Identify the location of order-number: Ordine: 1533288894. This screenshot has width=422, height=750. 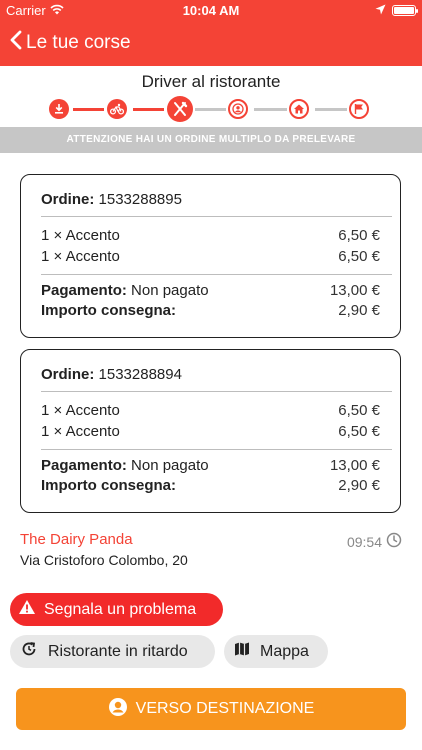
(111, 374).